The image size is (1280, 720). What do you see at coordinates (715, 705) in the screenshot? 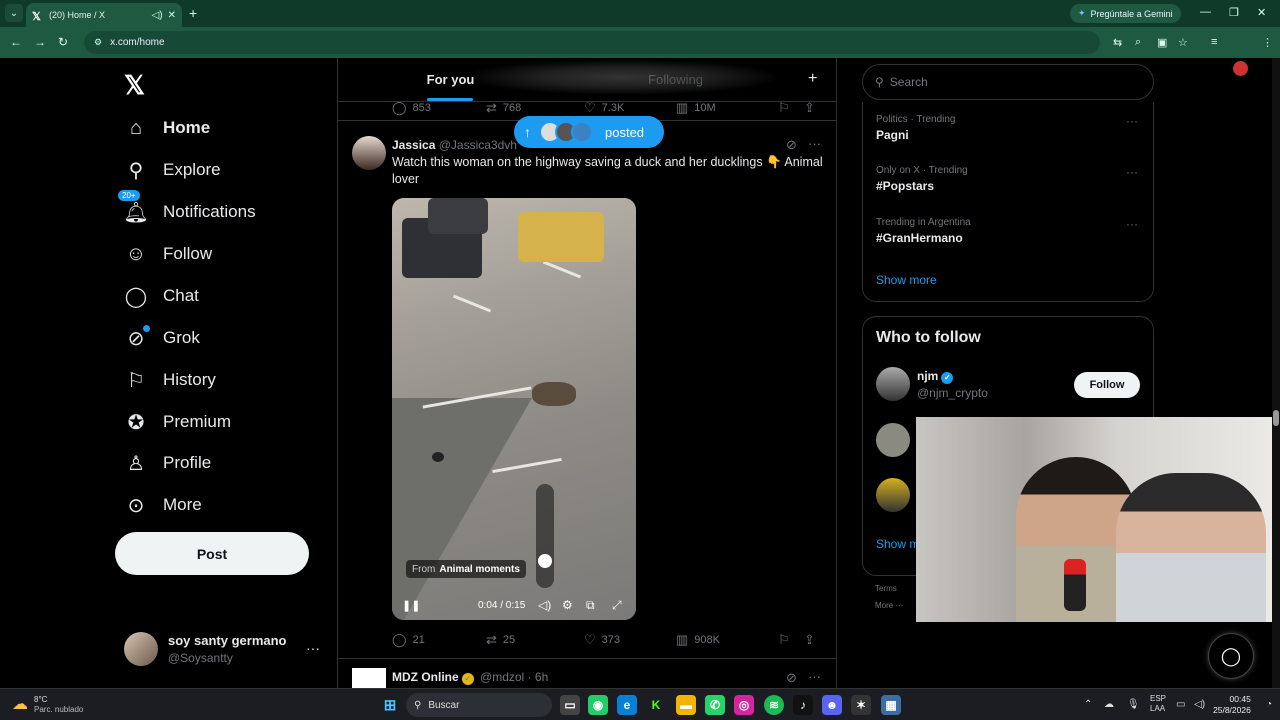
I see `whatsapp-icon: ✆` at bounding box center [715, 705].